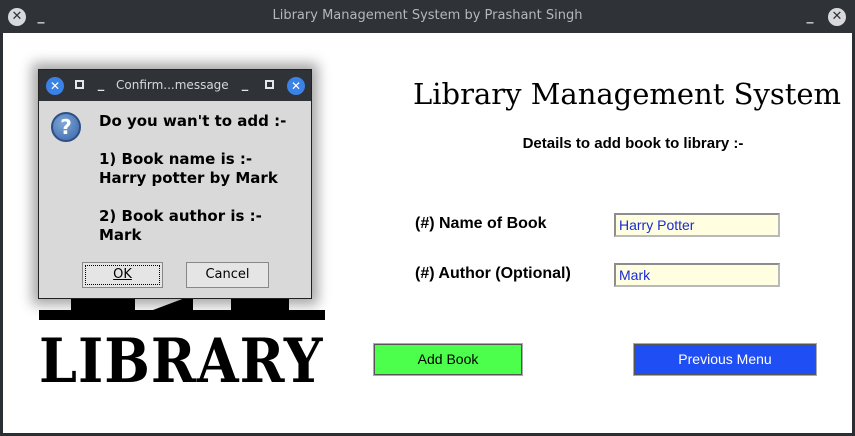  I want to click on ok-button: OK, so click(122, 275).